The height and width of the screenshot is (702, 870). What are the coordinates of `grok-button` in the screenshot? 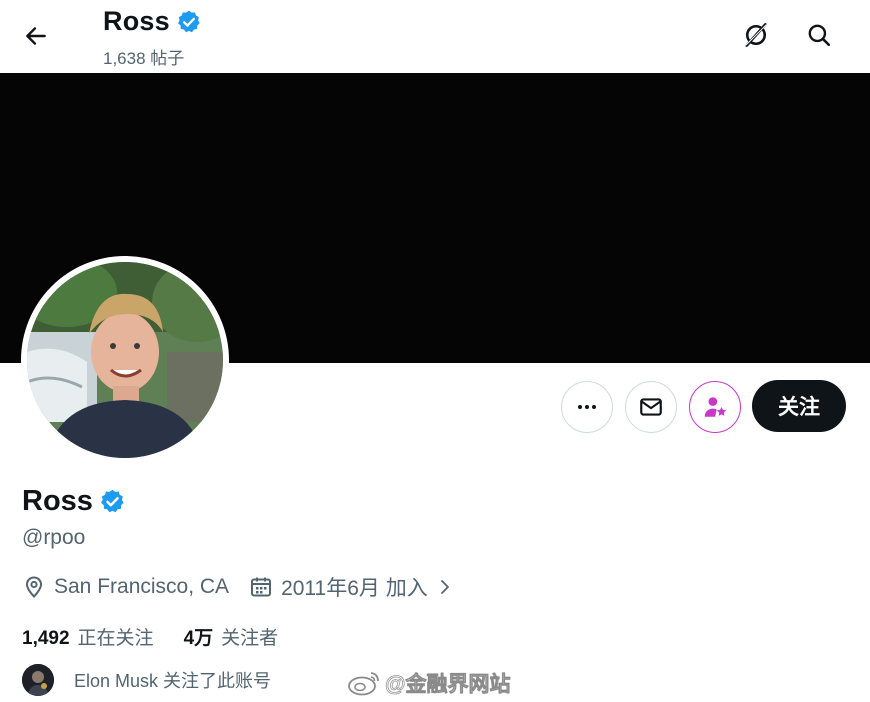 It's located at (756, 35).